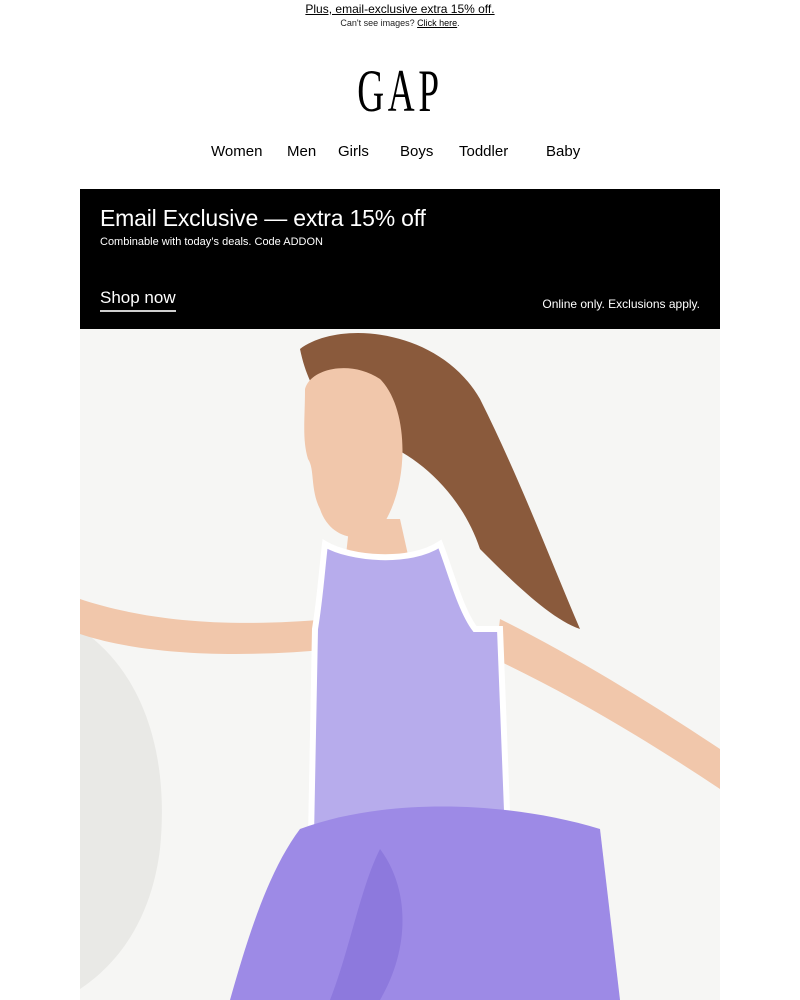 Image resolution: width=800 pixels, height=1000 pixels. I want to click on category-nav: Women Men Girls Boys Toddler Baby, so click(400, 153).